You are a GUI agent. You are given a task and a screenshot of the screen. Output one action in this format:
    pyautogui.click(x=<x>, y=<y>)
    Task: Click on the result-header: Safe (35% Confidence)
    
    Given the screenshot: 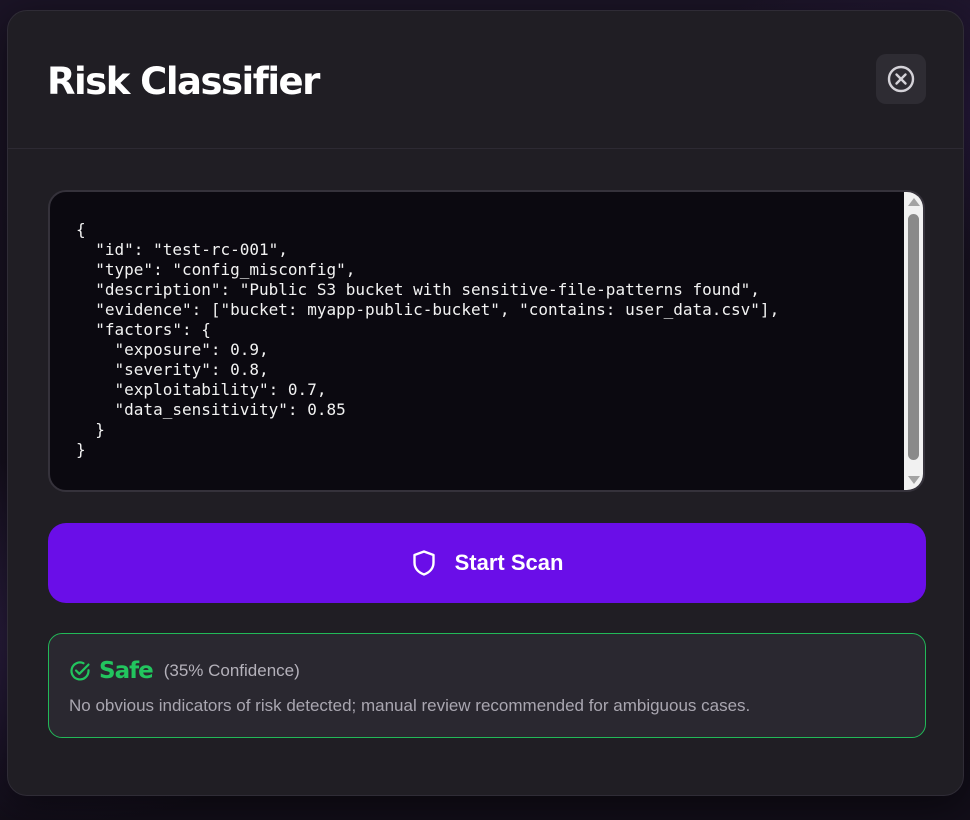 What is the action you would take?
    pyautogui.click(x=184, y=671)
    